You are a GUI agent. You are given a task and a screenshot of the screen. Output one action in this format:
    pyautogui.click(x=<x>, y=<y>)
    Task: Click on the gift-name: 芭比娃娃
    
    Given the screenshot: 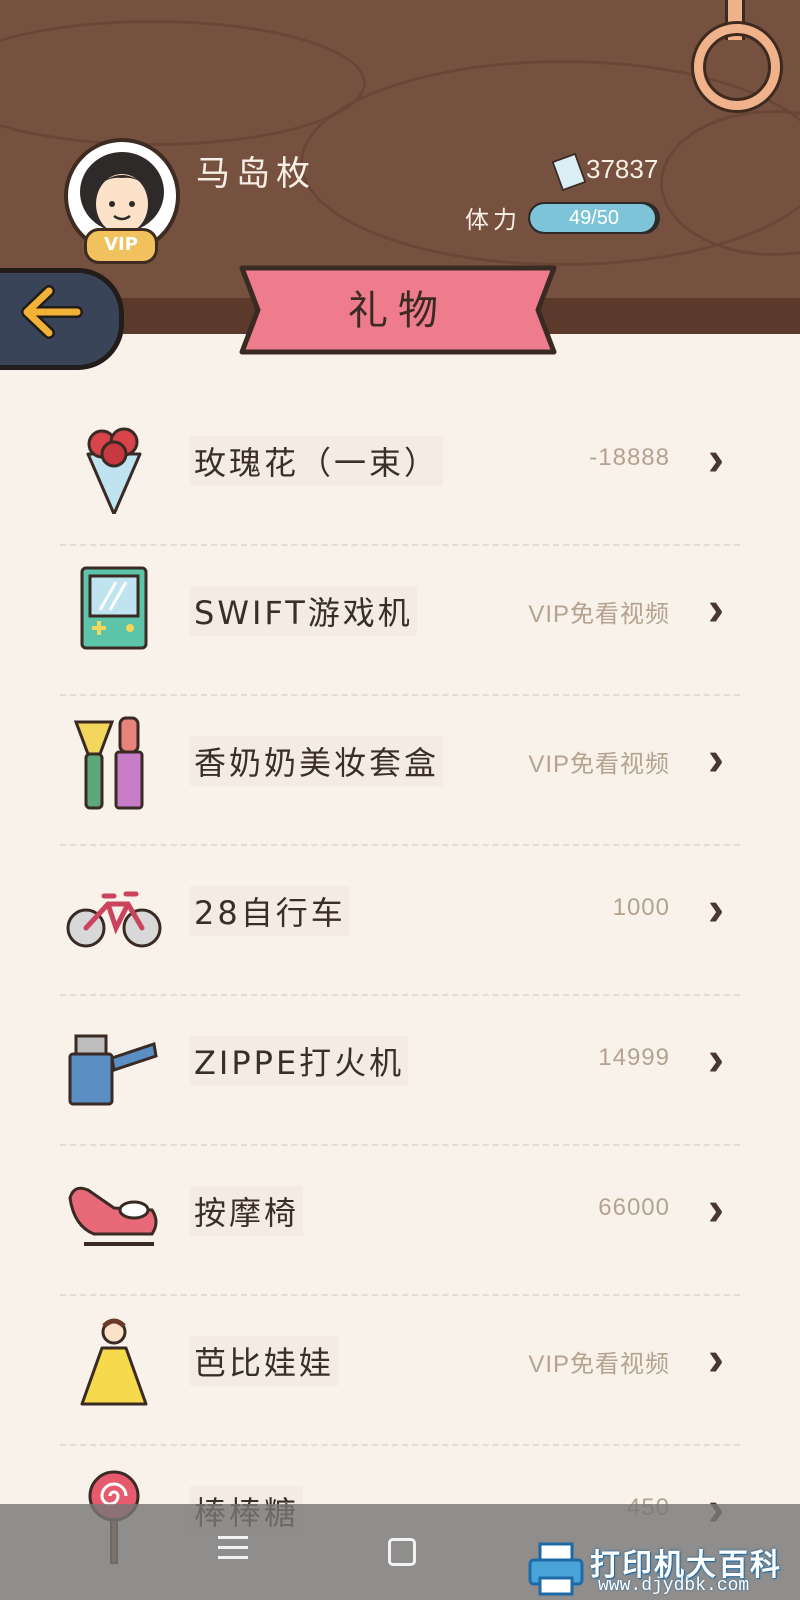 What is the action you would take?
    pyautogui.click(x=264, y=1361)
    